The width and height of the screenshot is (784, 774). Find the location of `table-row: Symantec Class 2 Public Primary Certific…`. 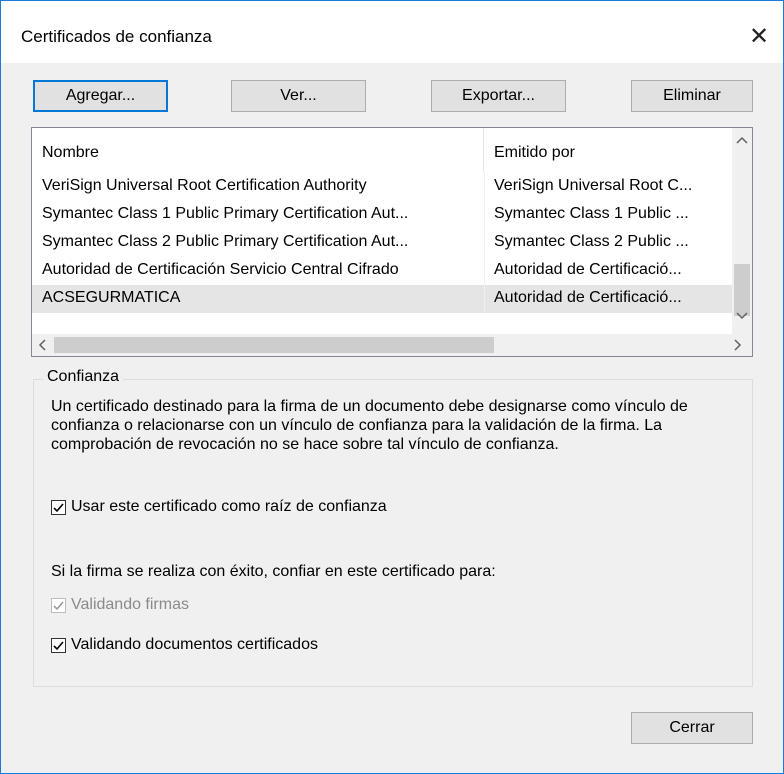

table-row: Symantec Class 2 Public Primary Certific… is located at coordinates (383, 243).